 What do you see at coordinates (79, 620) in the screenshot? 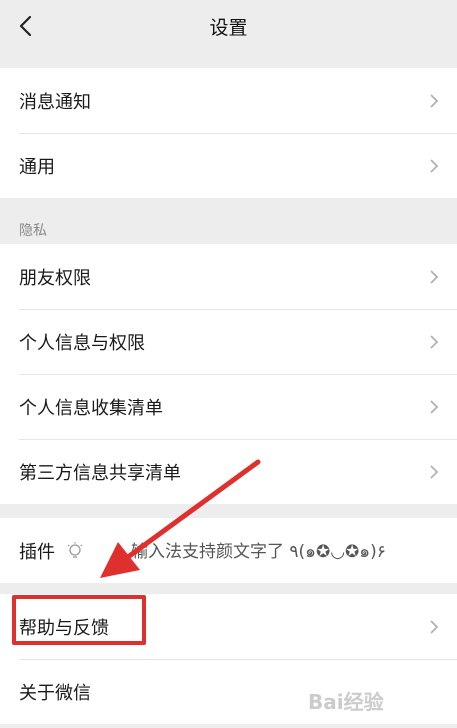
I see `highlight-box` at bounding box center [79, 620].